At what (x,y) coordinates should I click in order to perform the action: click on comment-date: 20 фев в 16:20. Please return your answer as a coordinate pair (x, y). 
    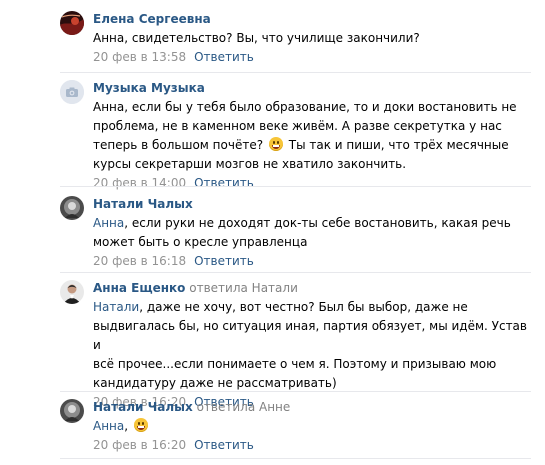
    Looking at the image, I should click on (139, 445).